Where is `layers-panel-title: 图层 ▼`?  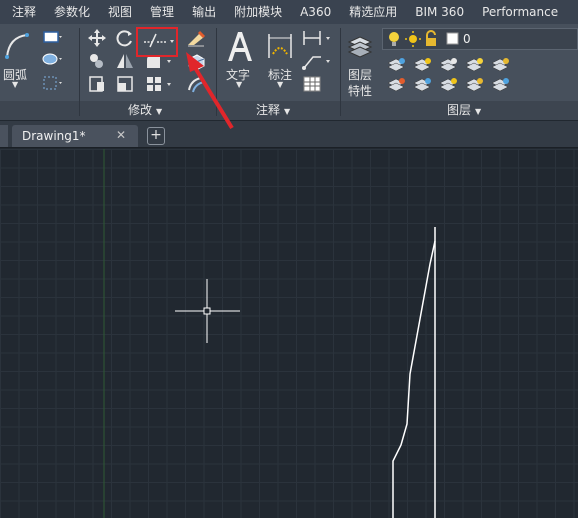 layers-panel-title: 图层 ▼ is located at coordinates (464, 110).